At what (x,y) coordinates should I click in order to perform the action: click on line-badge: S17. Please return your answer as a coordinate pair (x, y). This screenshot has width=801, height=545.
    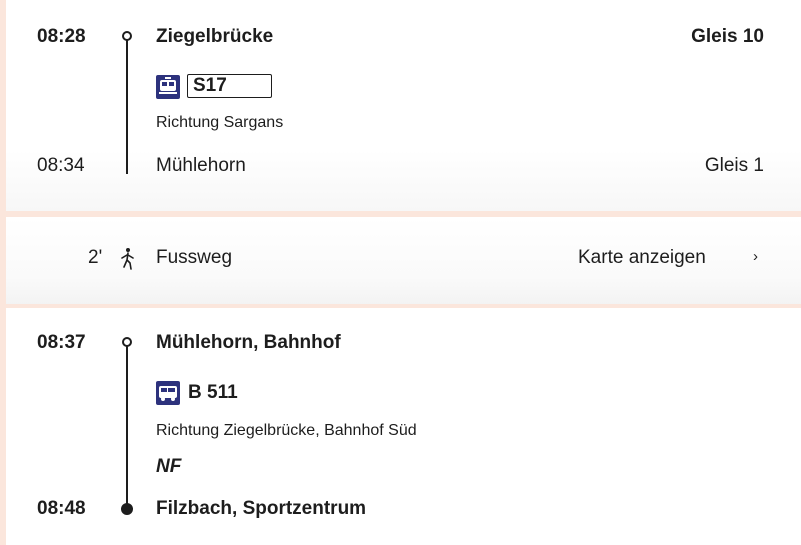
    Looking at the image, I should click on (229, 86).